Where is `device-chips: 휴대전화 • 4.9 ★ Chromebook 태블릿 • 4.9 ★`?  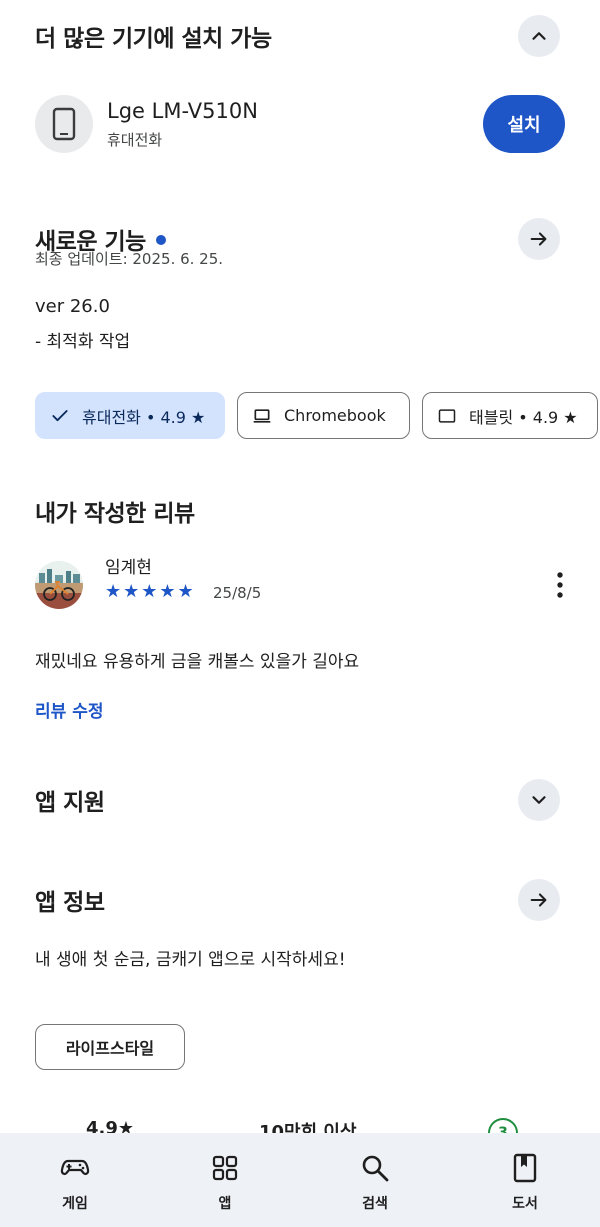 device-chips: 휴대전화 • 4.9 ★ Chromebook 태블릿 • 4.9 ★ is located at coordinates (316, 415).